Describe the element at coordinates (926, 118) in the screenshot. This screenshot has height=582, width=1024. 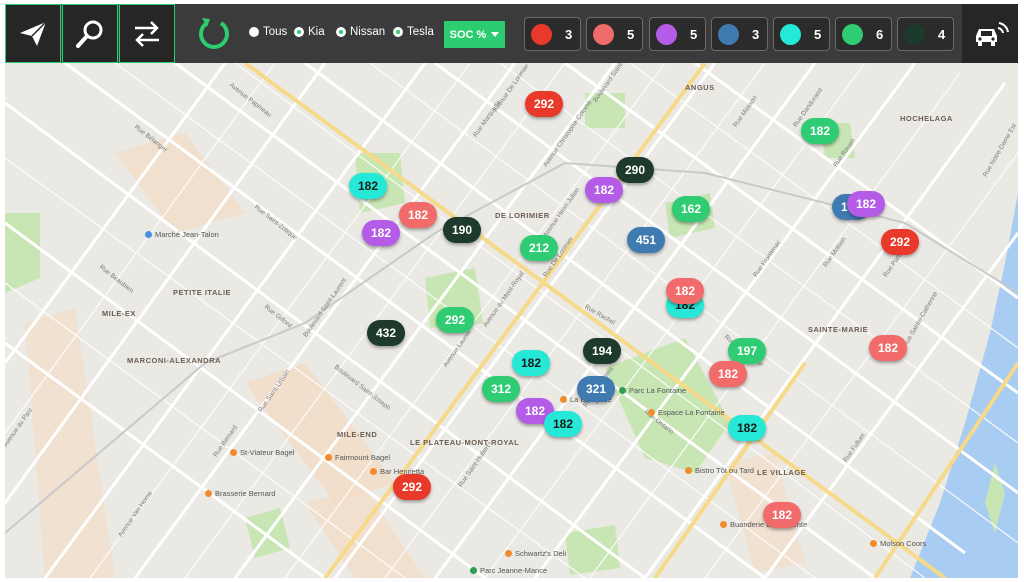
I see `neighborhood-label: HOCHELAGA` at that location.